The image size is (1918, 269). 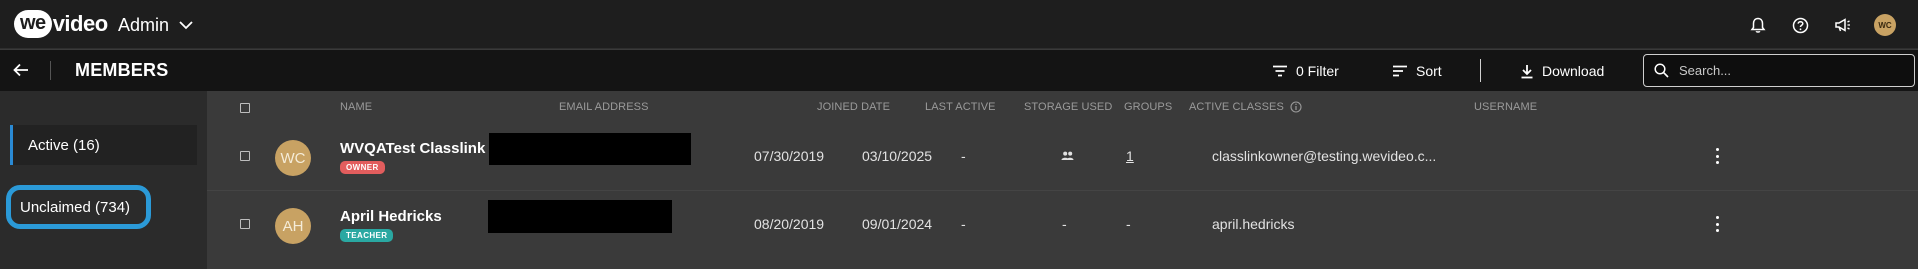 I want to click on column-header-email: EMAIL ADDRESS, so click(x=604, y=107).